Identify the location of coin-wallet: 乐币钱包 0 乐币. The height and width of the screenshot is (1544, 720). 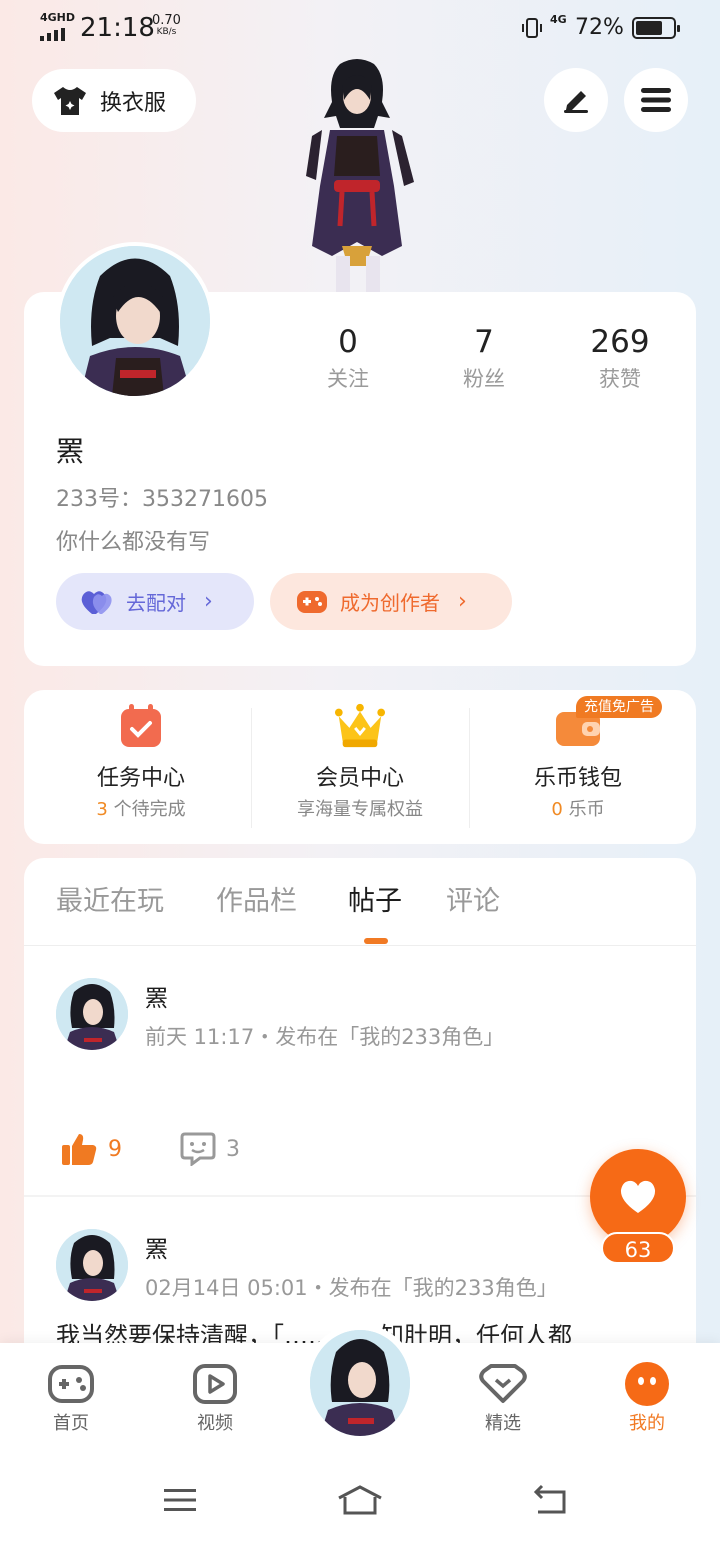
(578, 761).